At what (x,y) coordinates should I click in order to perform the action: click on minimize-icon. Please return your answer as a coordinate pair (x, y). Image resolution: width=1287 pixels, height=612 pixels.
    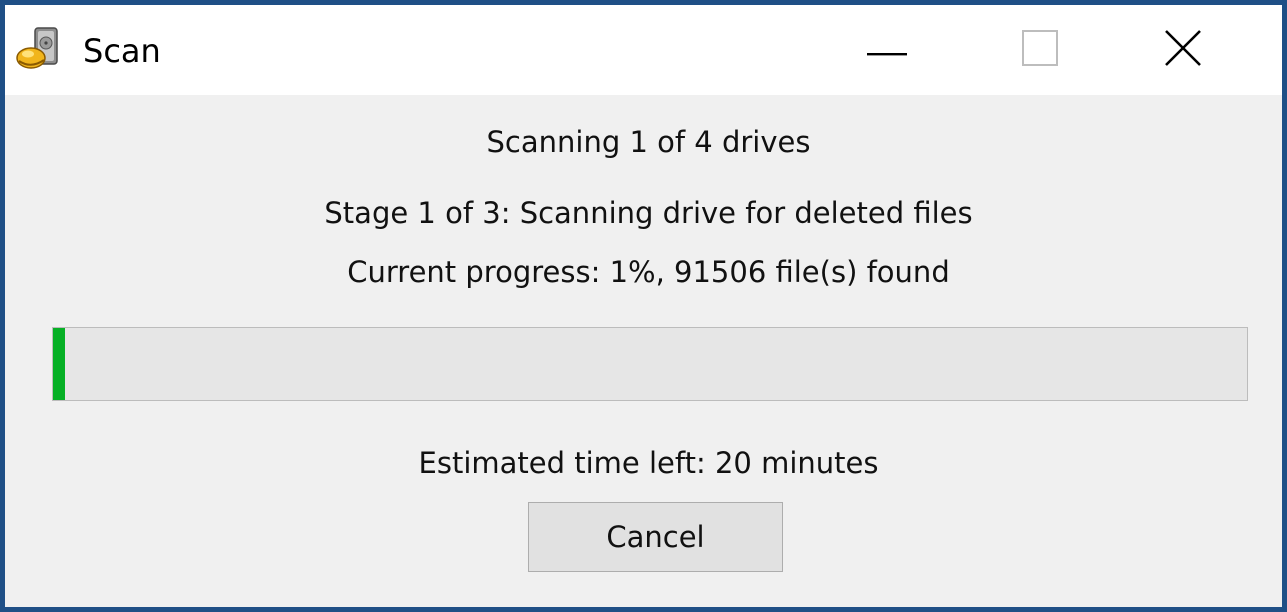
    Looking at the image, I should click on (887, 50).